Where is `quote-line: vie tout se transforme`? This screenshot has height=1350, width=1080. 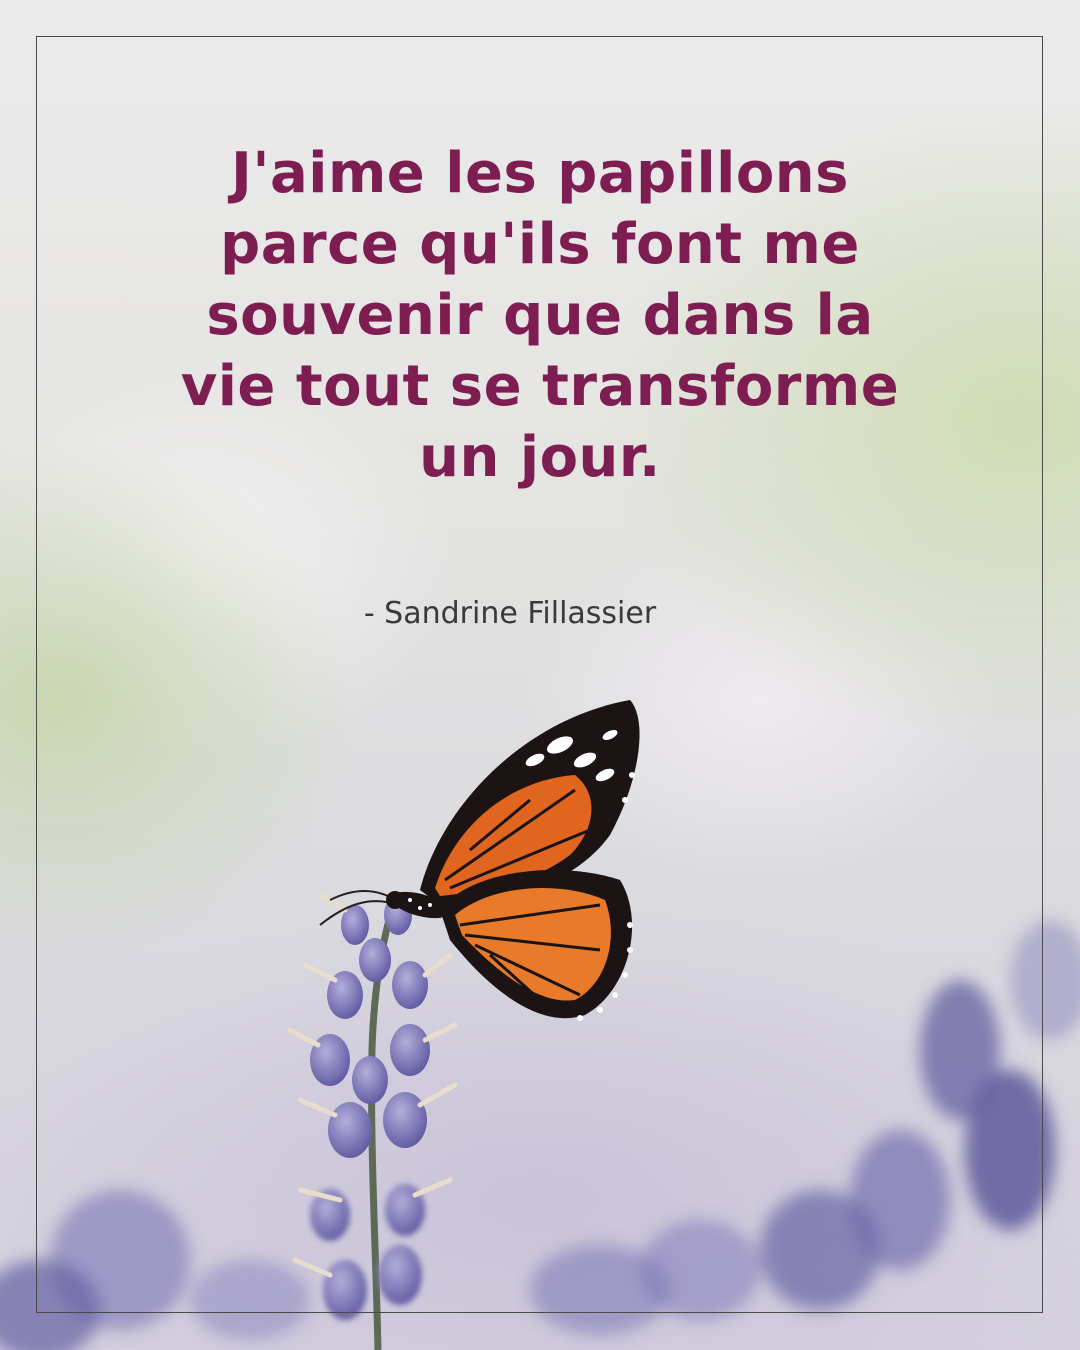
quote-line: vie tout se transforme is located at coordinates (540, 386).